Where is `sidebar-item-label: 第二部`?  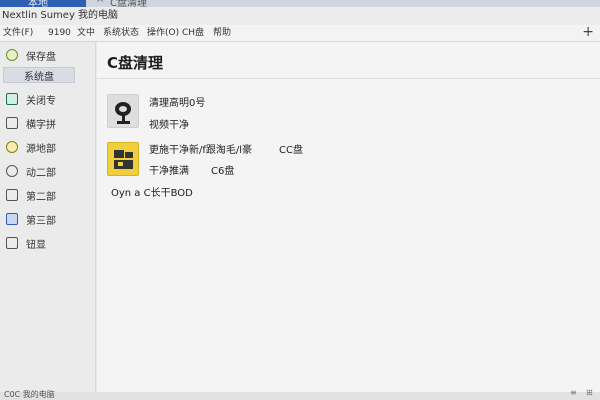 sidebar-item-label: 第二部 is located at coordinates (41, 197).